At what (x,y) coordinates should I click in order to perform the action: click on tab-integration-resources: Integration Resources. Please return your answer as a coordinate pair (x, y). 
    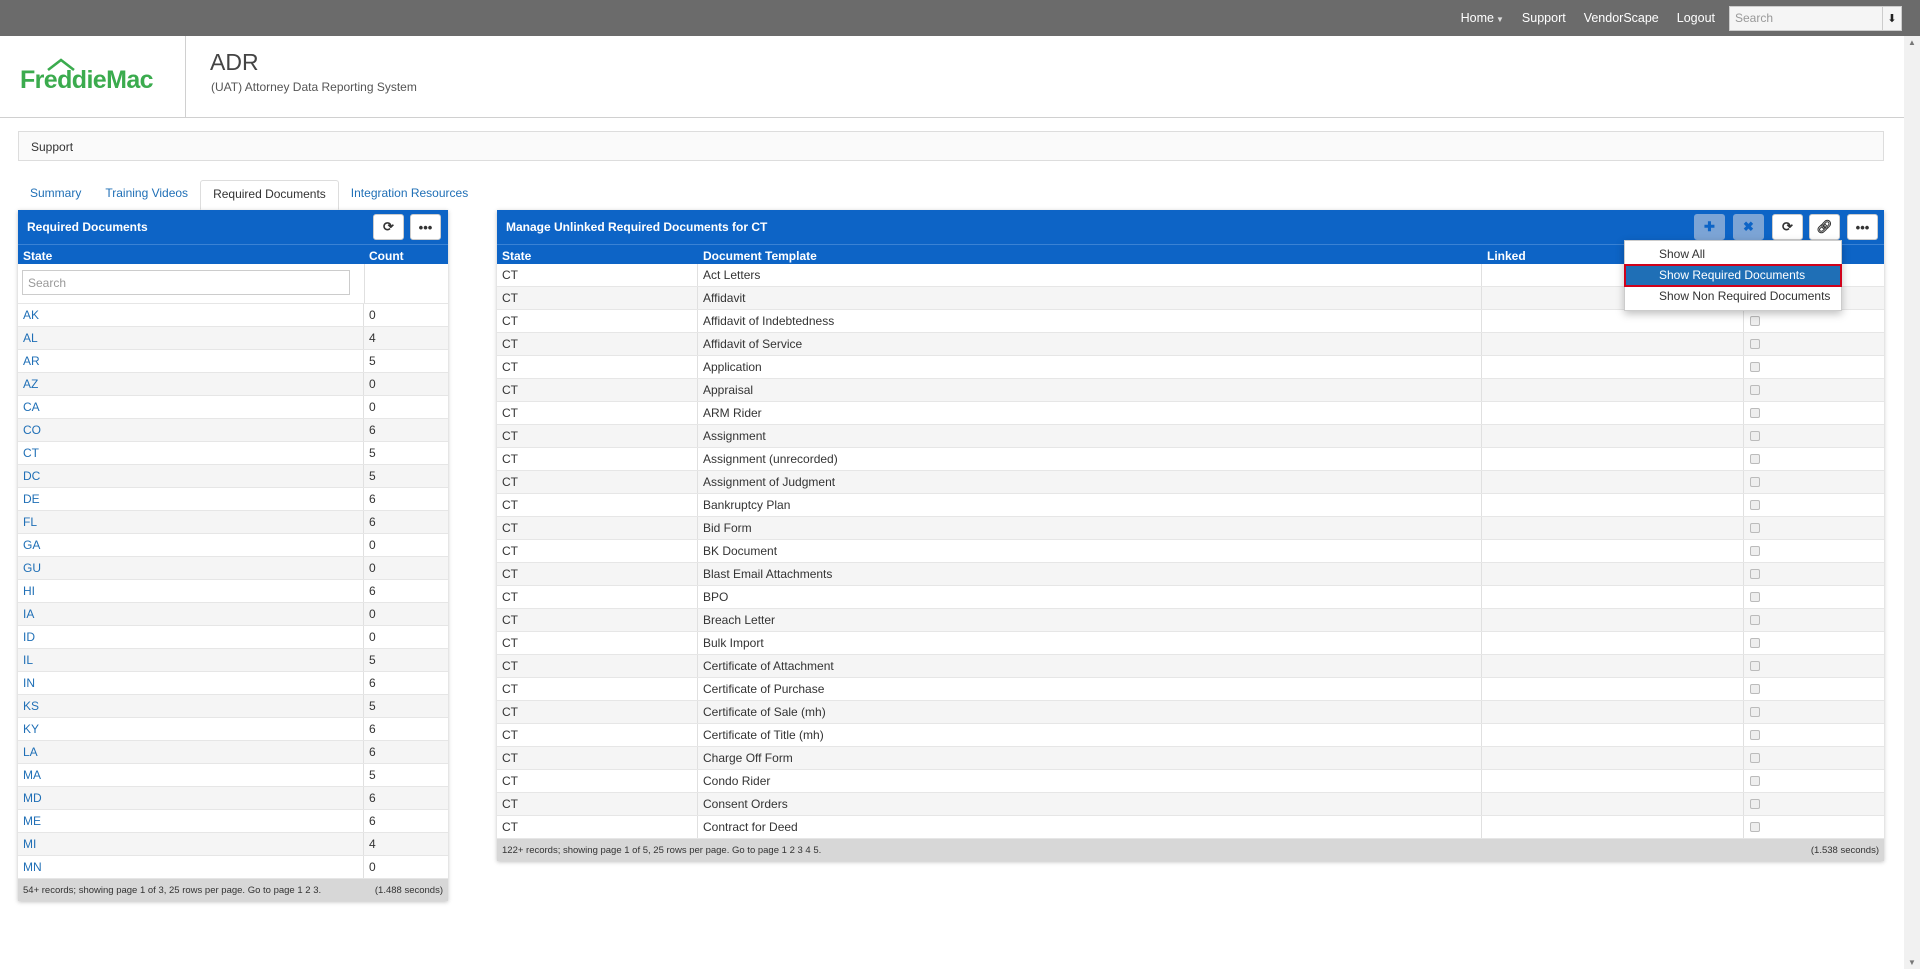
    Looking at the image, I should click on (409, 195).